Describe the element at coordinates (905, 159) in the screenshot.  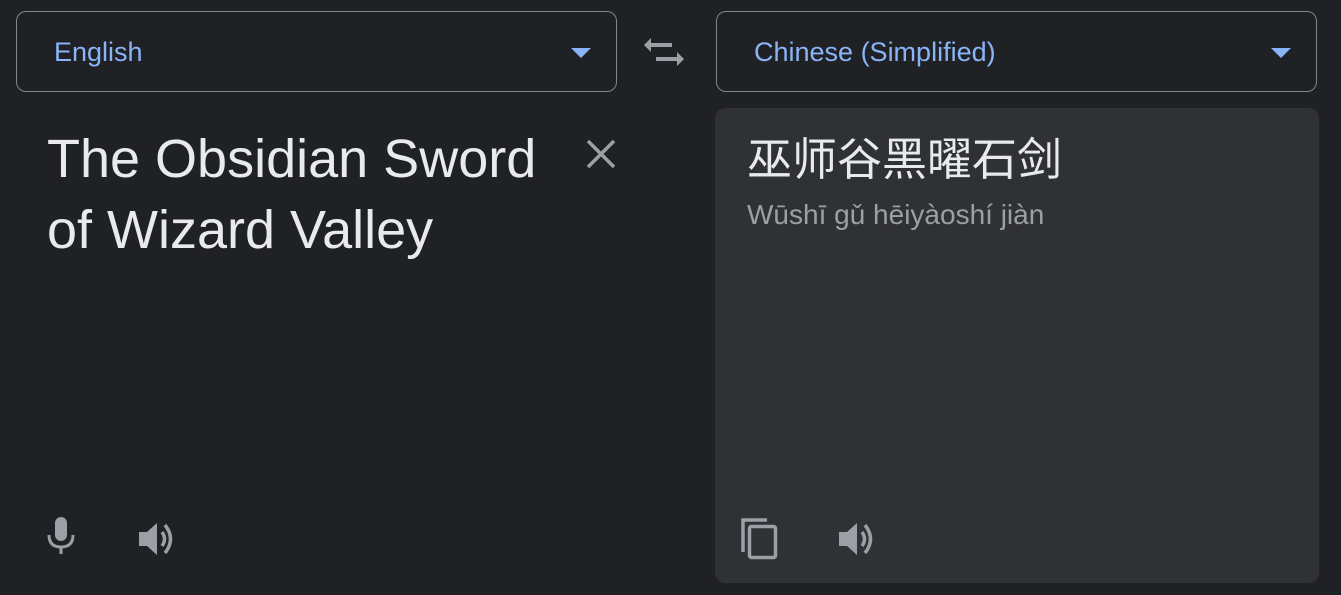
I see `translated-text: 巫师谷黑曜石剑` at that location.